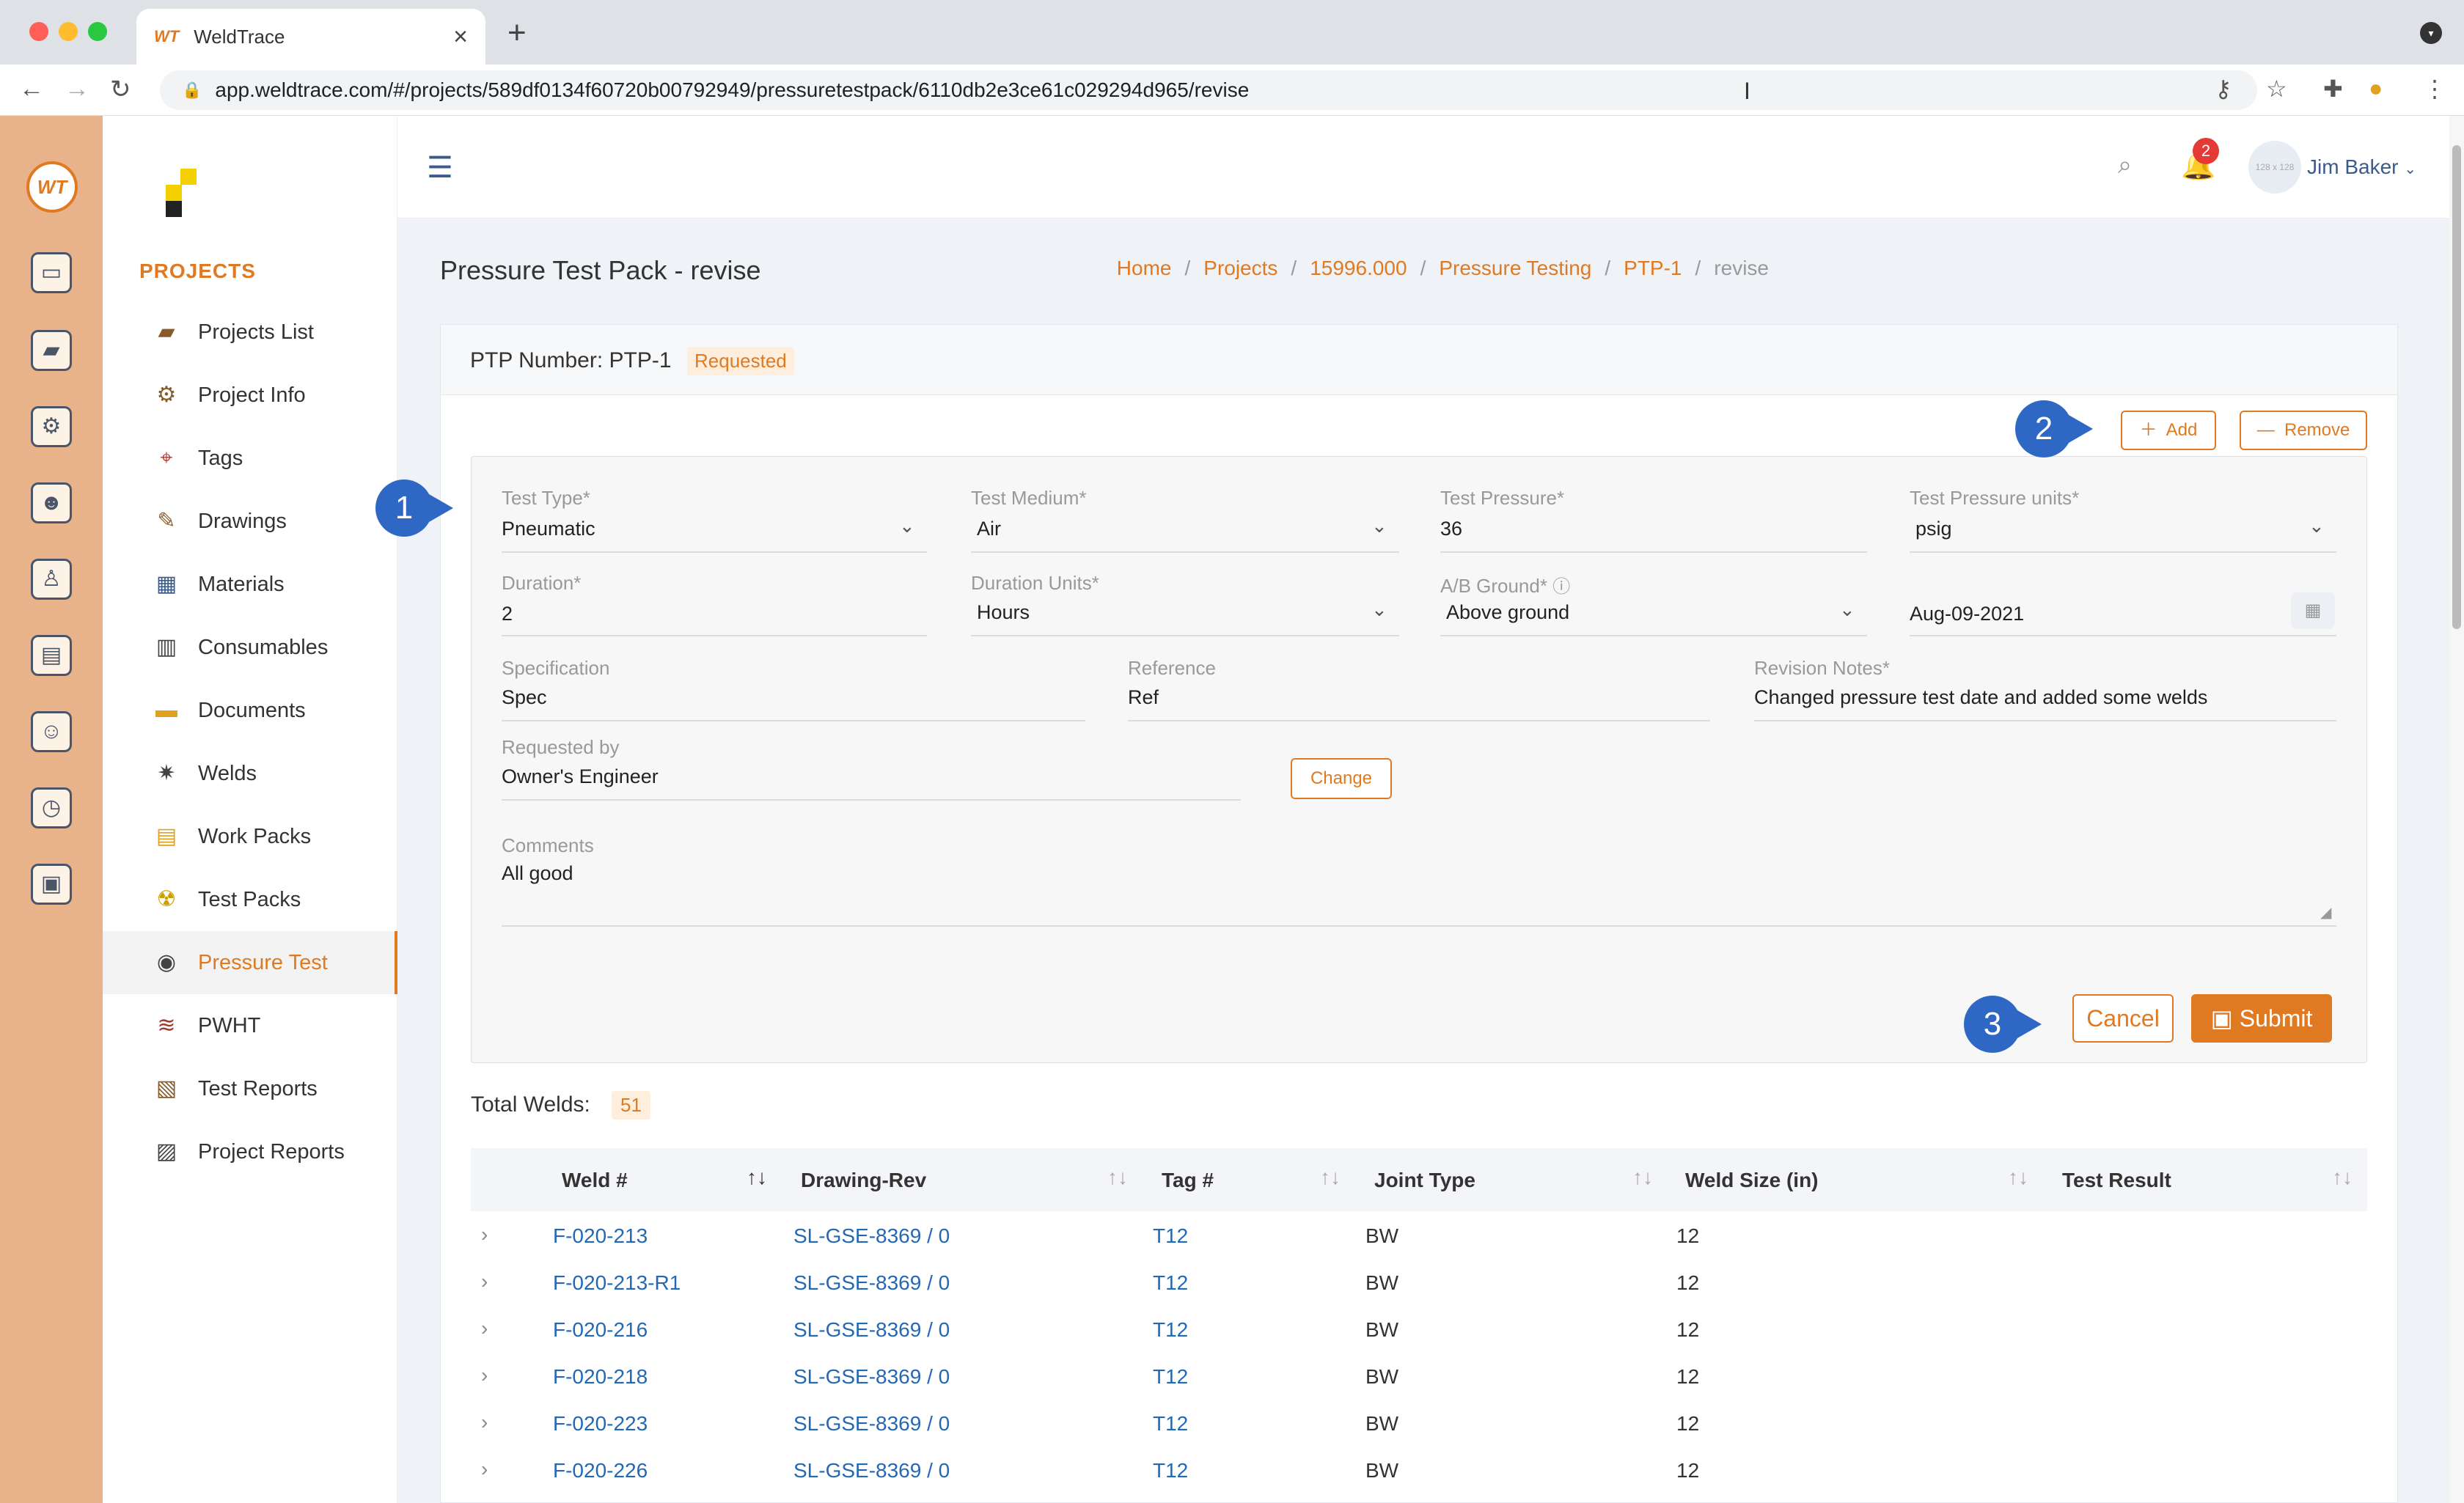 The width and height of the screenshot is (2464, 1503). I want to click on column-header-weld-size: Weld Size (in), so click(1752, 1180).